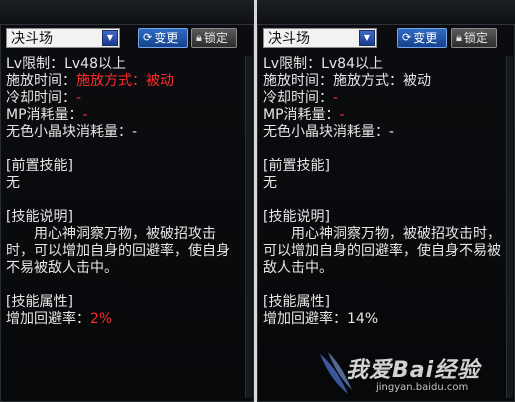  I want to click on lv-limit-row: Lv限制：Lv48以上, so click(124, 64).